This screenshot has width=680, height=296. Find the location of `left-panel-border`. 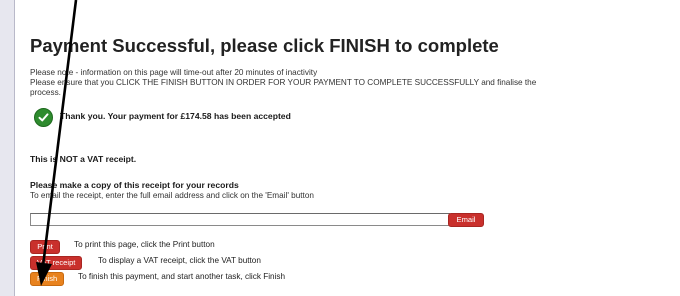

left-panel-border is located at coordinates (14, 148).